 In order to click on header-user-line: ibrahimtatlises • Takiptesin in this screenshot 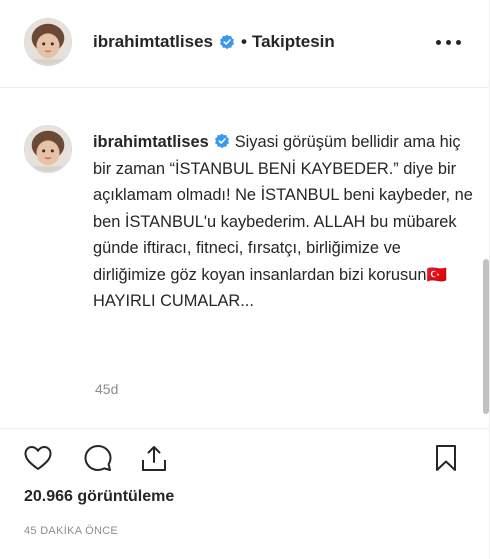, I will do `click(214, 42)`.